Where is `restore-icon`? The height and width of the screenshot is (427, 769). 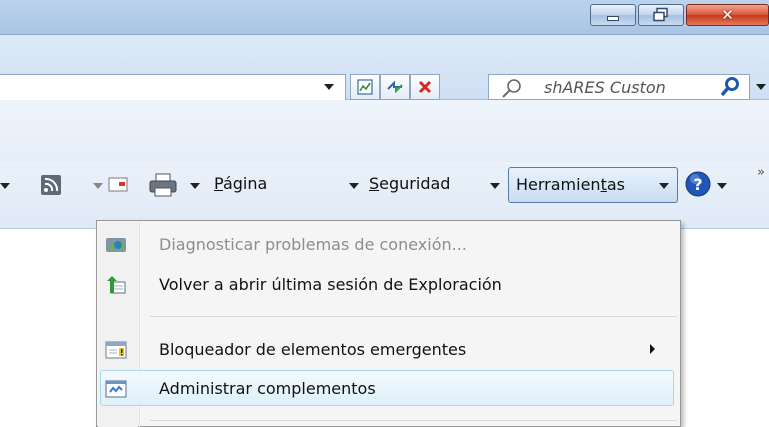 restore-icon is located at coordinates (660, 14).